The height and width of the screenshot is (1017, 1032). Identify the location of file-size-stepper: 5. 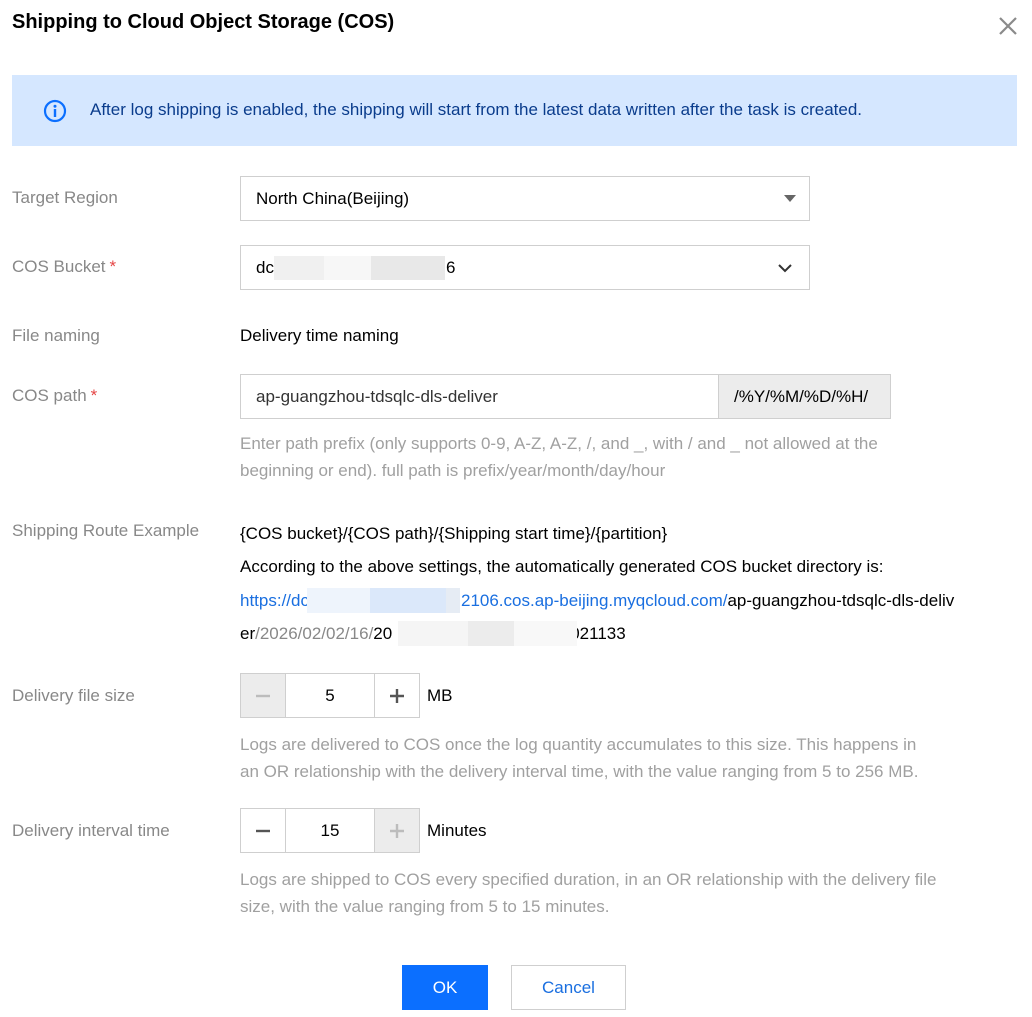
(330, 695).